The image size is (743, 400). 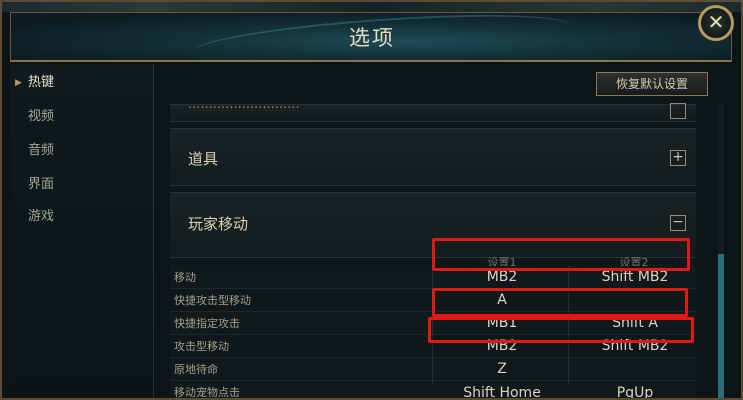 What do you see at coordinates (561, 330) in the screenshot?
I see `highlight-box-attack-move` at bounding box center [561, 330].